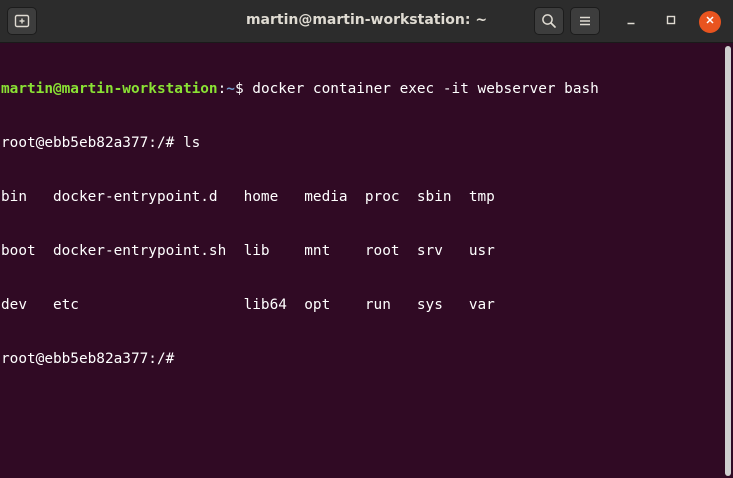  I want to click on menu-button, so click(585, 21).